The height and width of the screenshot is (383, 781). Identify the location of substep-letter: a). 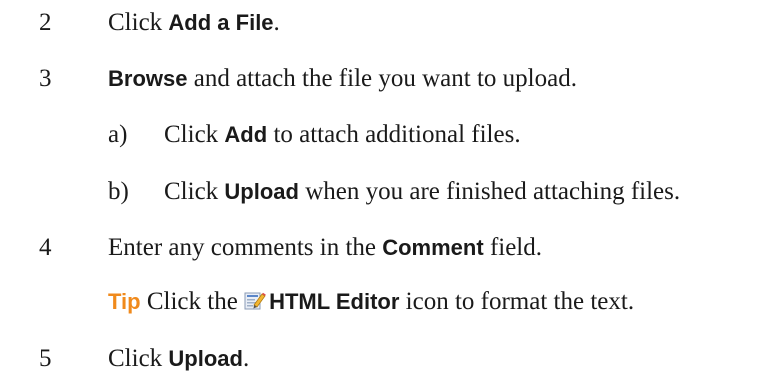
(118, 134).